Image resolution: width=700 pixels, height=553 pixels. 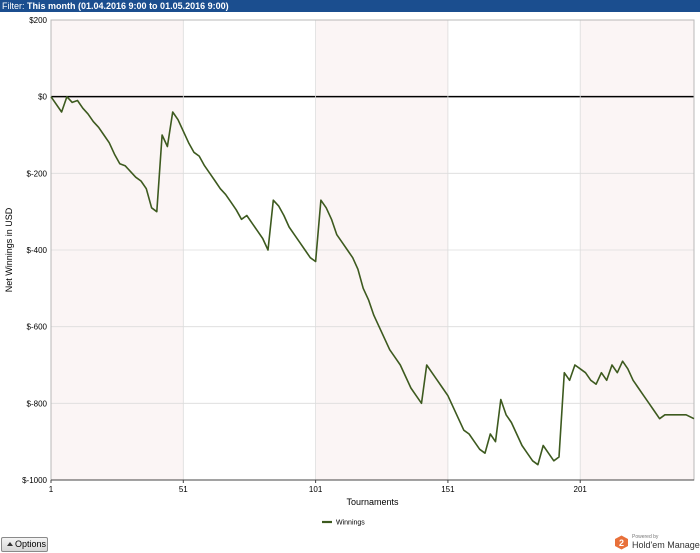 What do you see at coordinates (10, 544) in the screenshot?
I see `arrow-up-icon` at bounding box center [10, 544].